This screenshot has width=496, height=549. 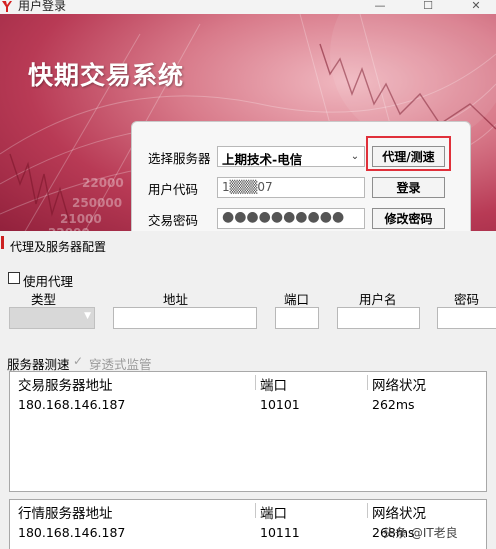 What do you see at coordinates (408, 153) in the screenshot?
I see `highlight-box` at bounding box center [408, 153].